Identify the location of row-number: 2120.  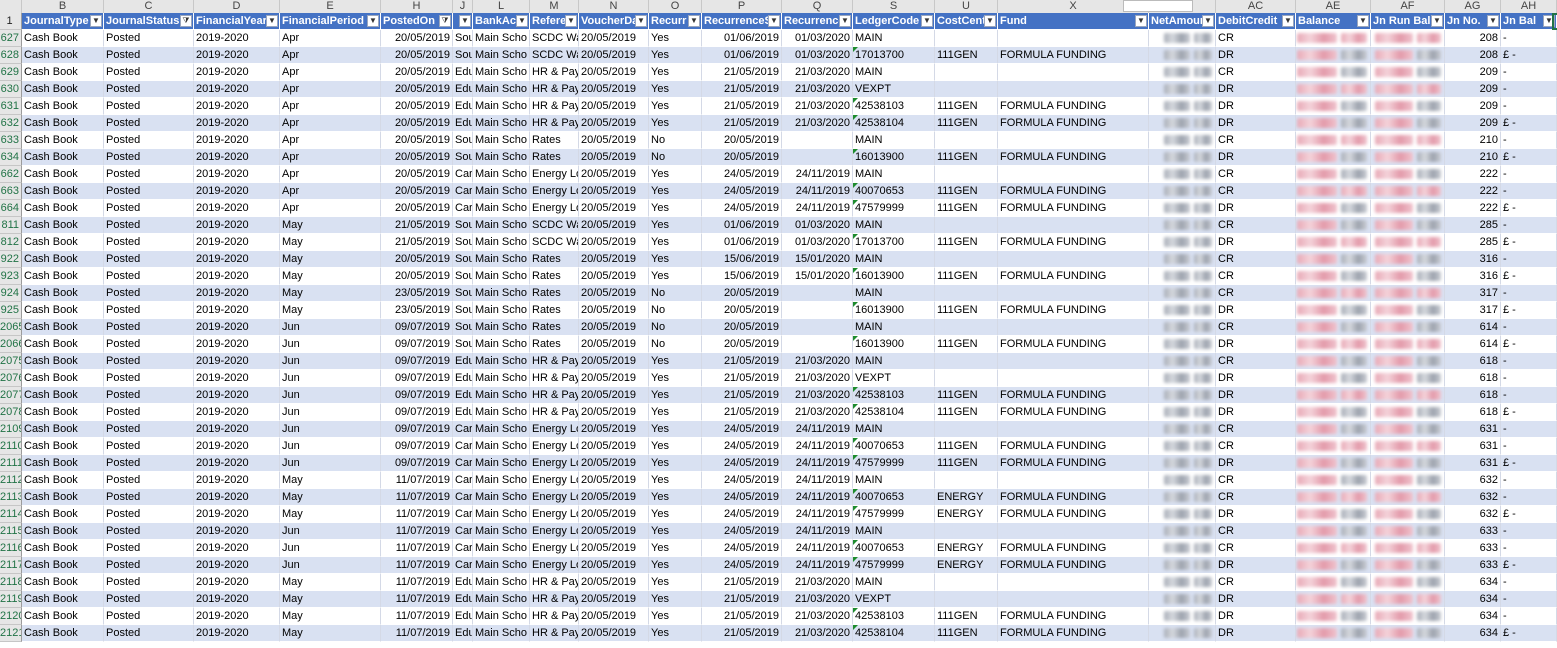
(11, 616).